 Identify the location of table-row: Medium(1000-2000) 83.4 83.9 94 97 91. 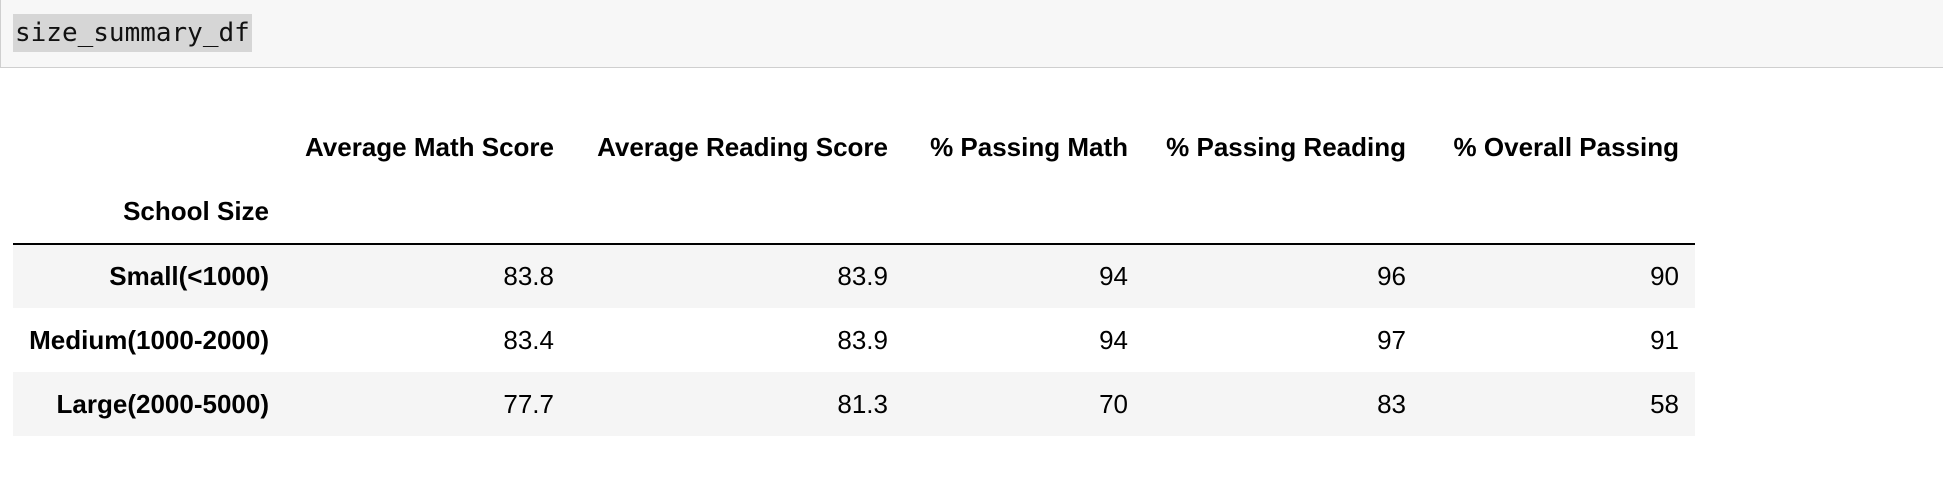
(854, 340).